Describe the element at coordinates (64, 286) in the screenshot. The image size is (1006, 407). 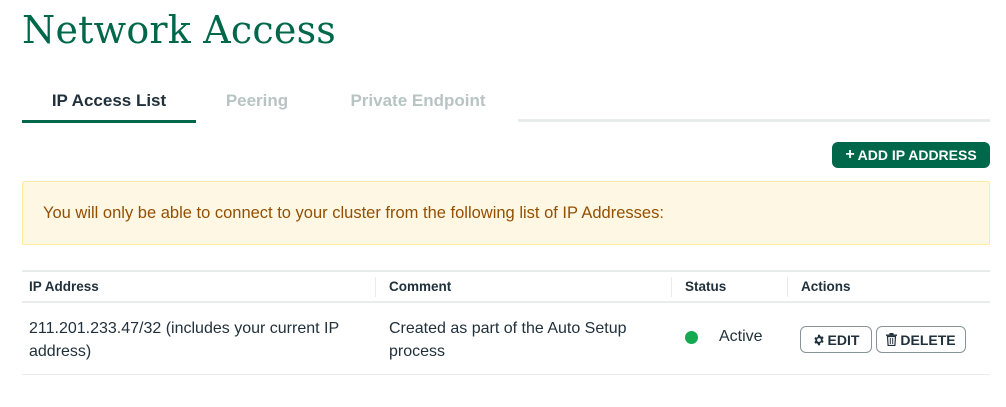
I see `header-ip-address: IP Address` at that location.